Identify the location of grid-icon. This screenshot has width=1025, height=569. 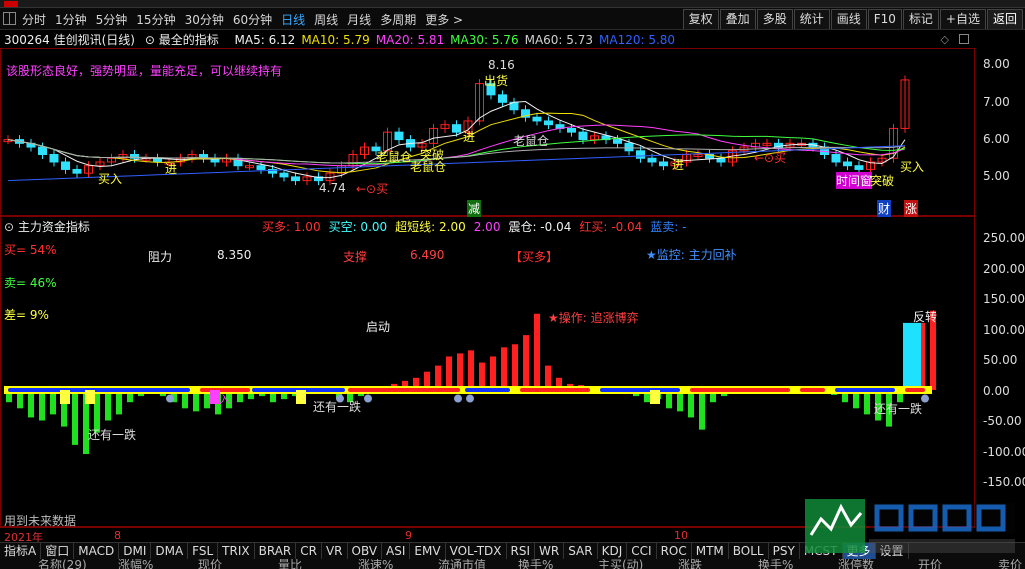
(9, 18).